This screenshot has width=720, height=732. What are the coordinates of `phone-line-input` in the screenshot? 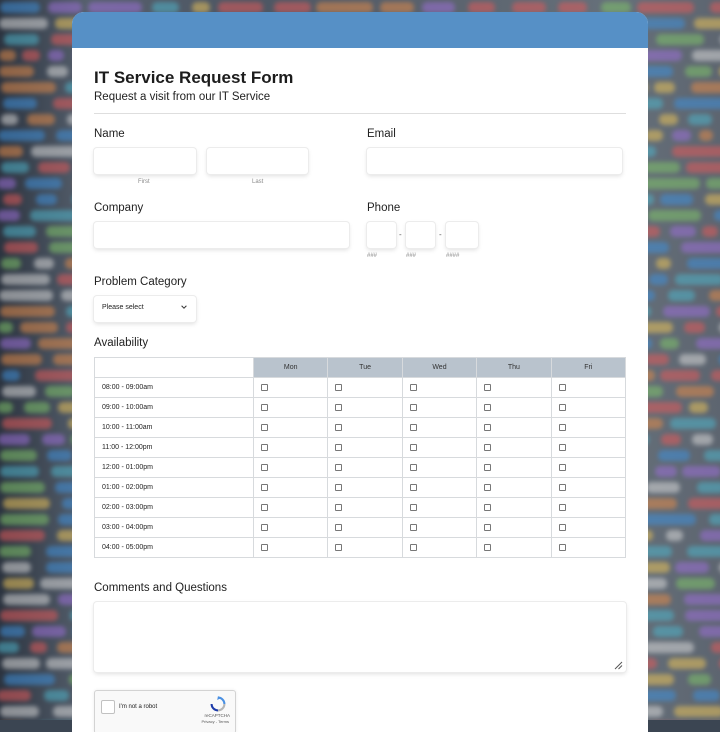 It's located at (462, 235).